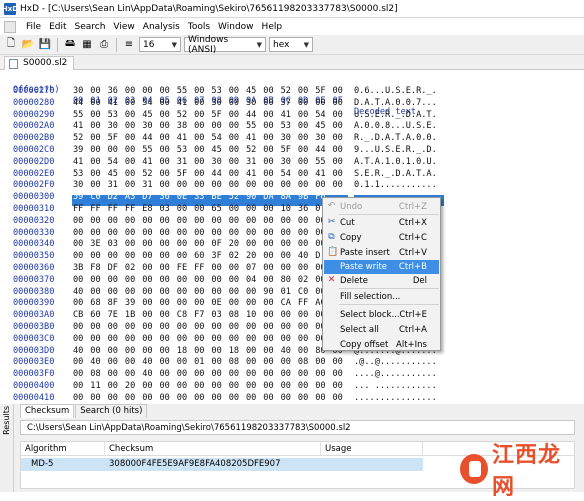 This screenshot has height=501, width=584. I want to click on open-folder-icon: 📂, so click(28, 45).